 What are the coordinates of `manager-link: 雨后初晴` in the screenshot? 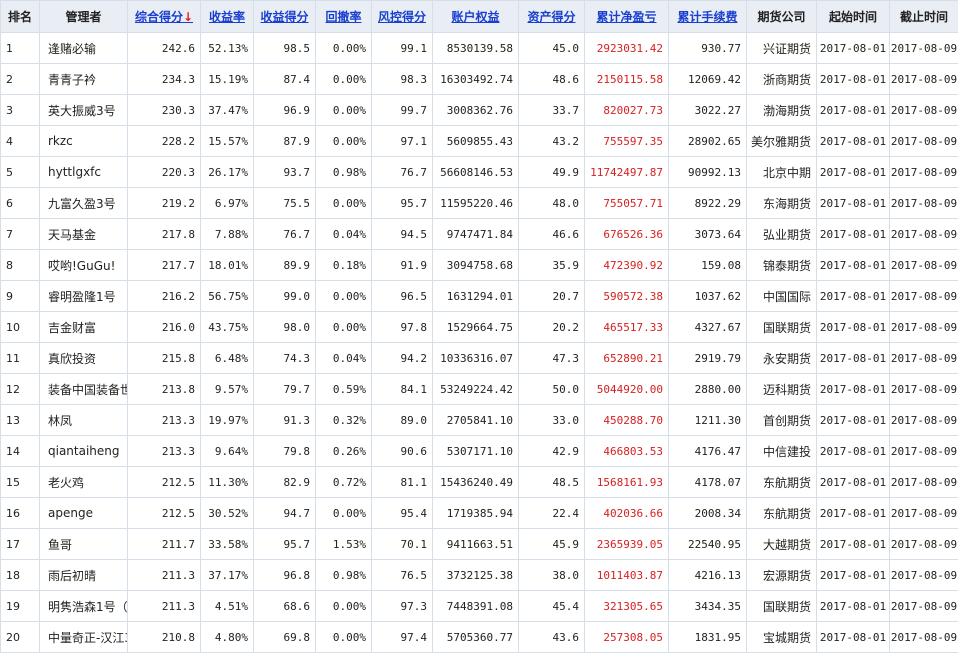 It's located at (84, 575).